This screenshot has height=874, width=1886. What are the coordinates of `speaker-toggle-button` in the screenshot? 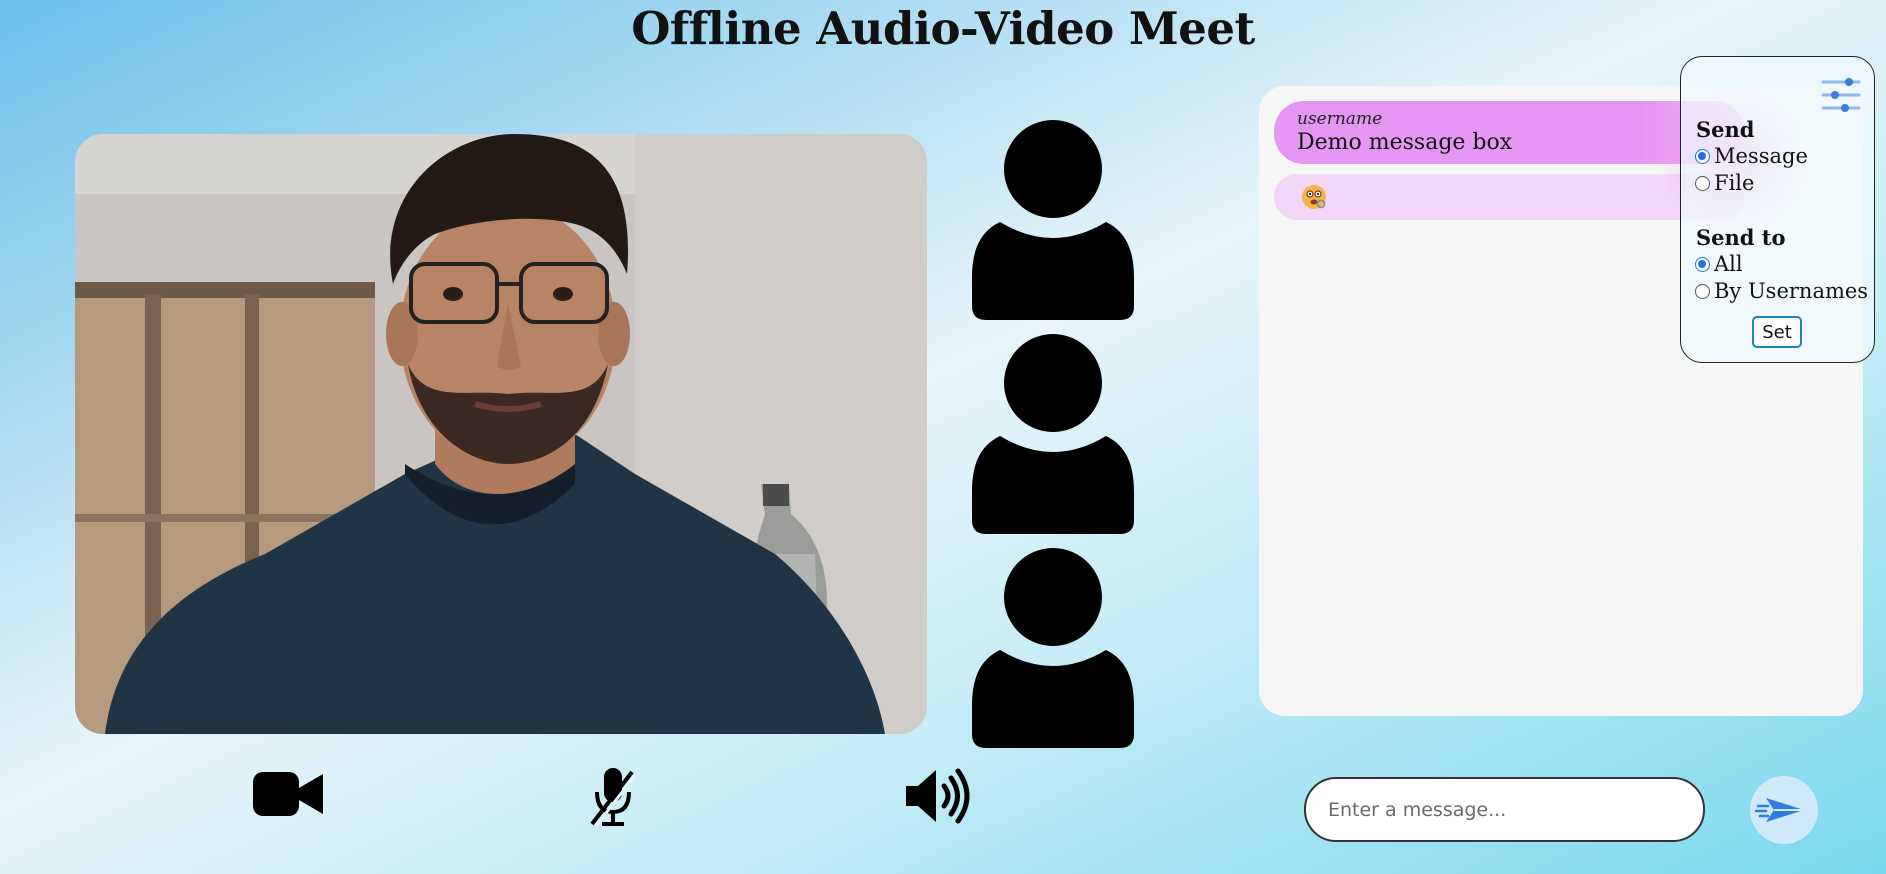 It's located at (938, 796).